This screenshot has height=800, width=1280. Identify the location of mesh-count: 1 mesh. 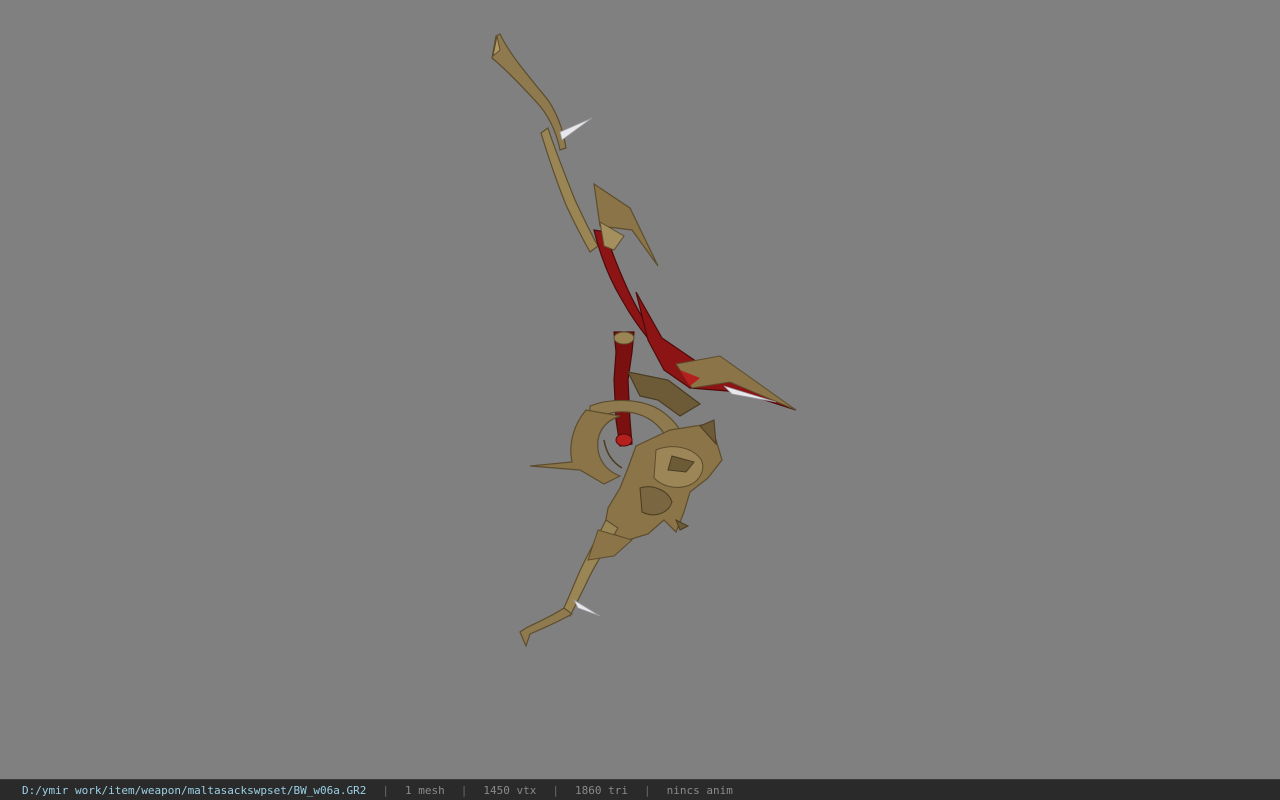
(425, 790).